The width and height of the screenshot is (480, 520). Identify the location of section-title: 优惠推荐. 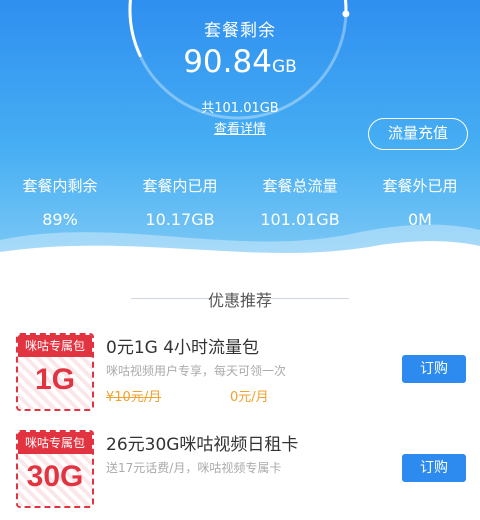
(239, 300).